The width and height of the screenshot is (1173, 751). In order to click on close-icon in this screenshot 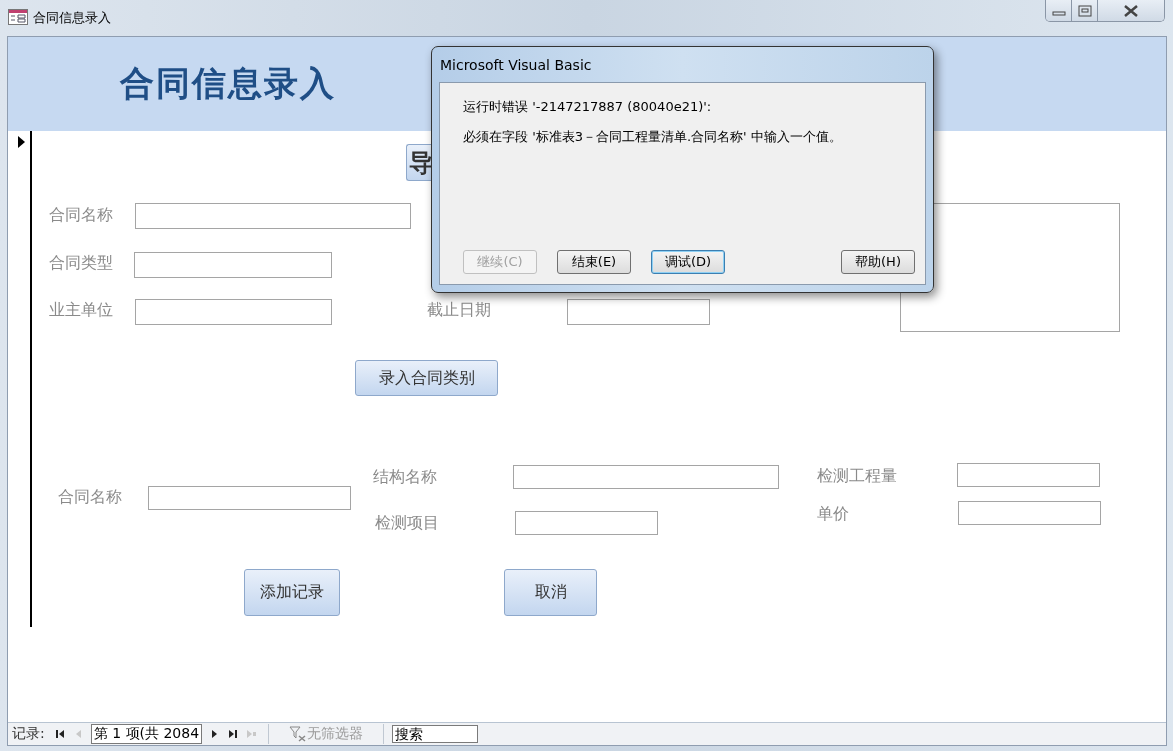, I will do `click(1131, 10)`.